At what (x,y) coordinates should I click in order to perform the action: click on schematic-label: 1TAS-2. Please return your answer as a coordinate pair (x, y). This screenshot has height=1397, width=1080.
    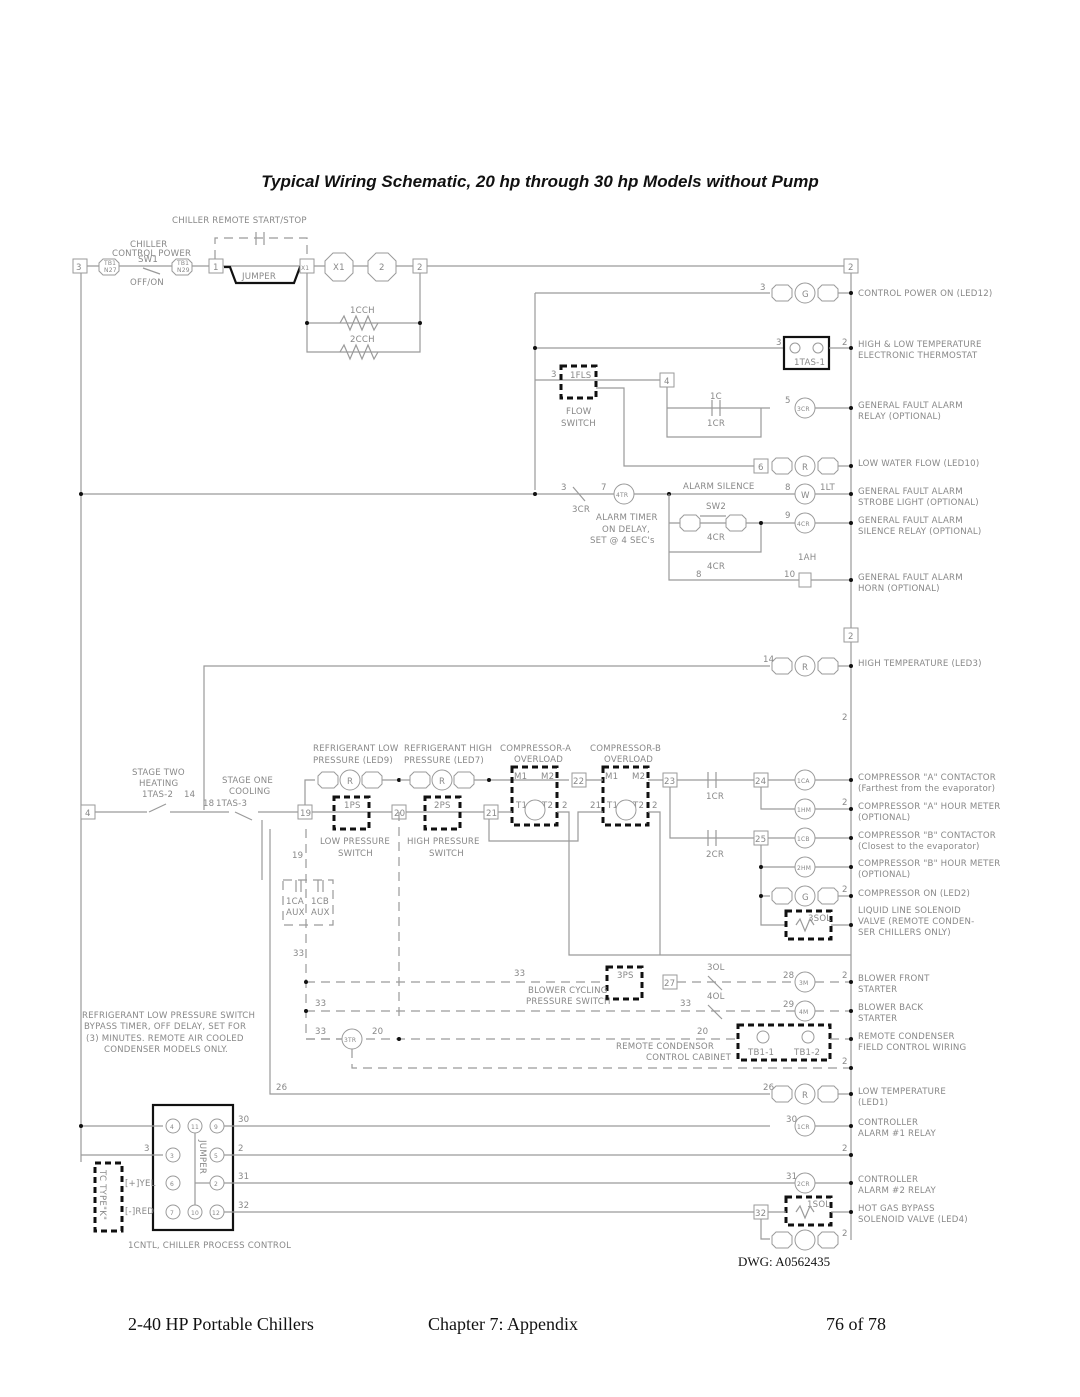
    Looking at the image, I should click on (157, 795).